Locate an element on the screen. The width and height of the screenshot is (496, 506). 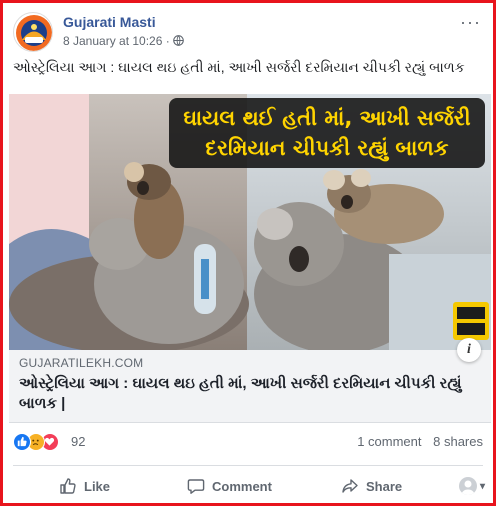
viewer-selector: ▾ is located at coordinates (471, 486).